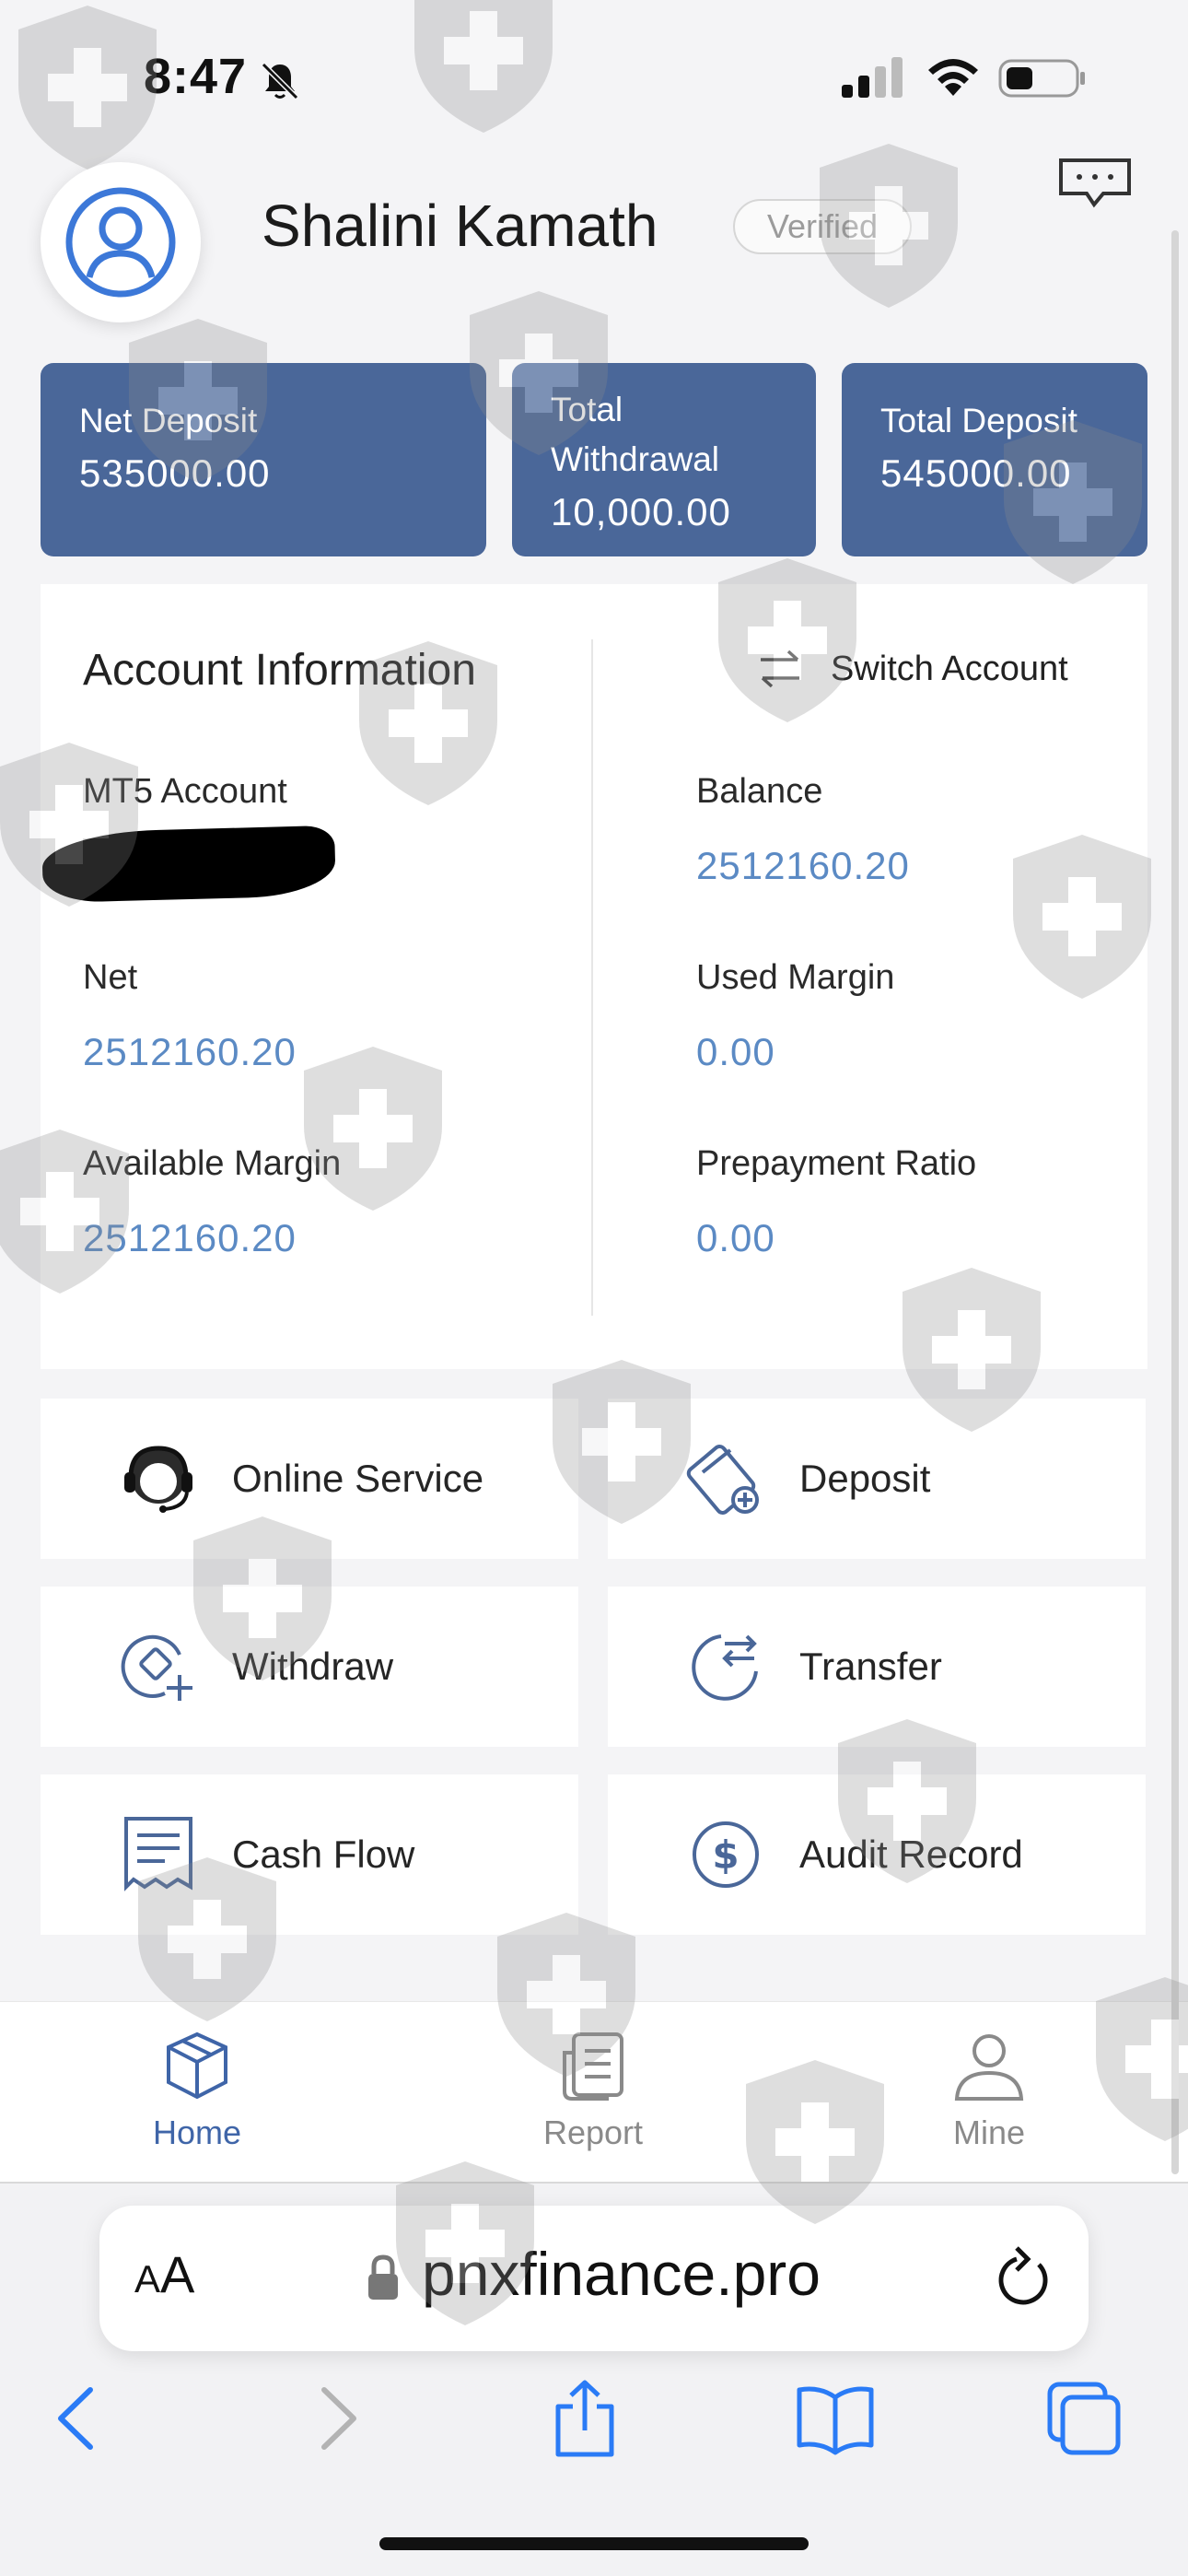  What do you see at coordinates (989, 2067) in the screenshot?
I see `person-icon` at bounding box center [989, 2067].